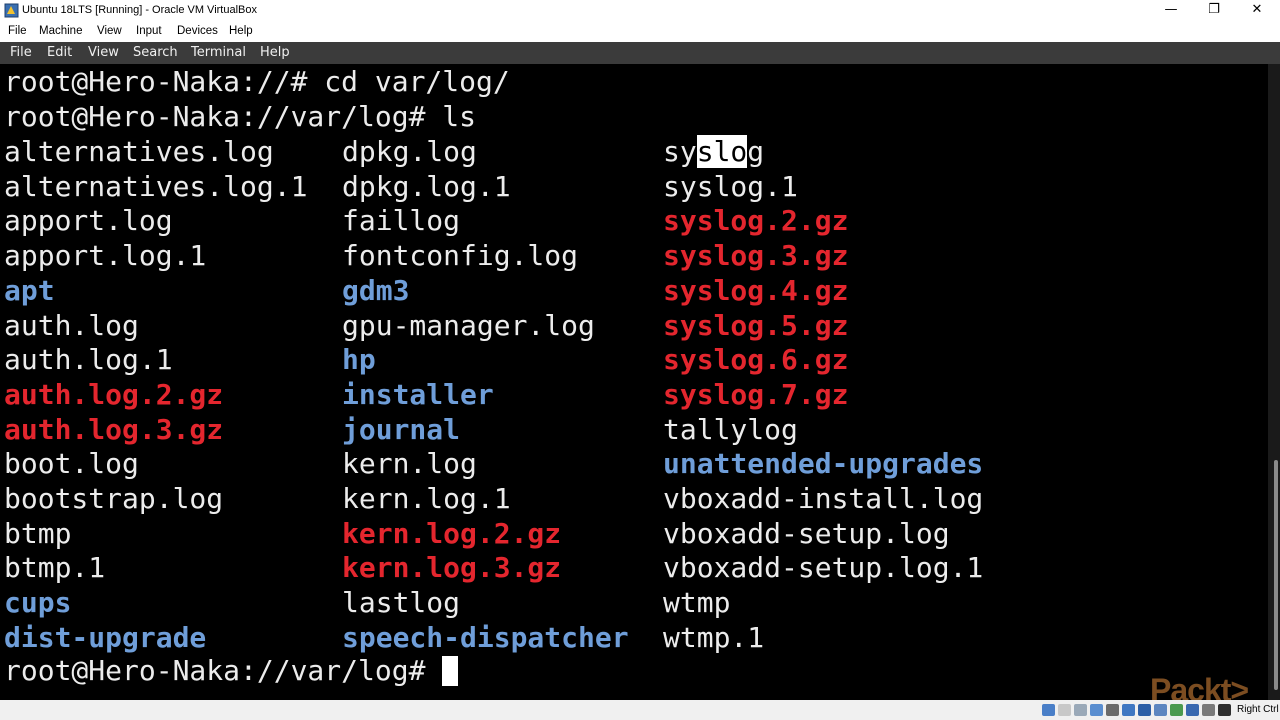  What do you see at coordinates (409, 463) in the screenshot?
I see `file-entry: kern.log` at bounding box center [409, 463].